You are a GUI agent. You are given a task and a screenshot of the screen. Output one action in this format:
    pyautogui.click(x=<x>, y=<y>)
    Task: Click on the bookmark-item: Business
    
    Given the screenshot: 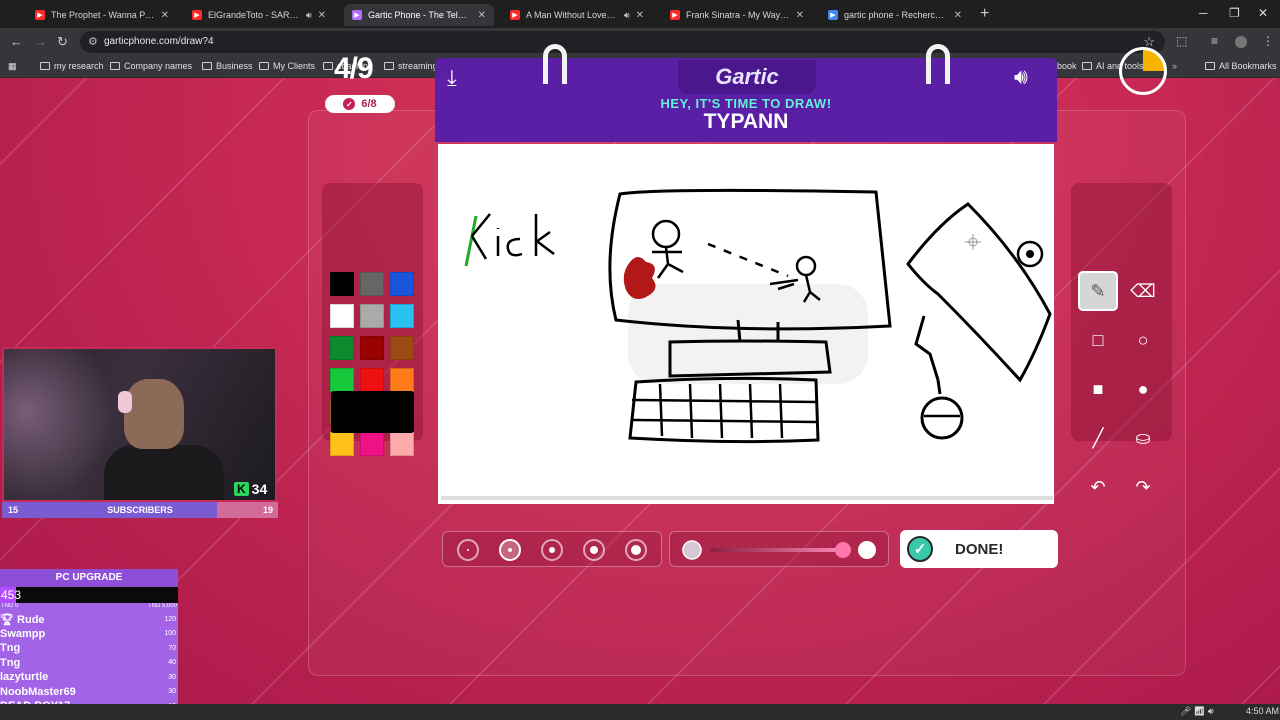 What is the action you would take?
    pyautogui.click(x=227, y=66)
    